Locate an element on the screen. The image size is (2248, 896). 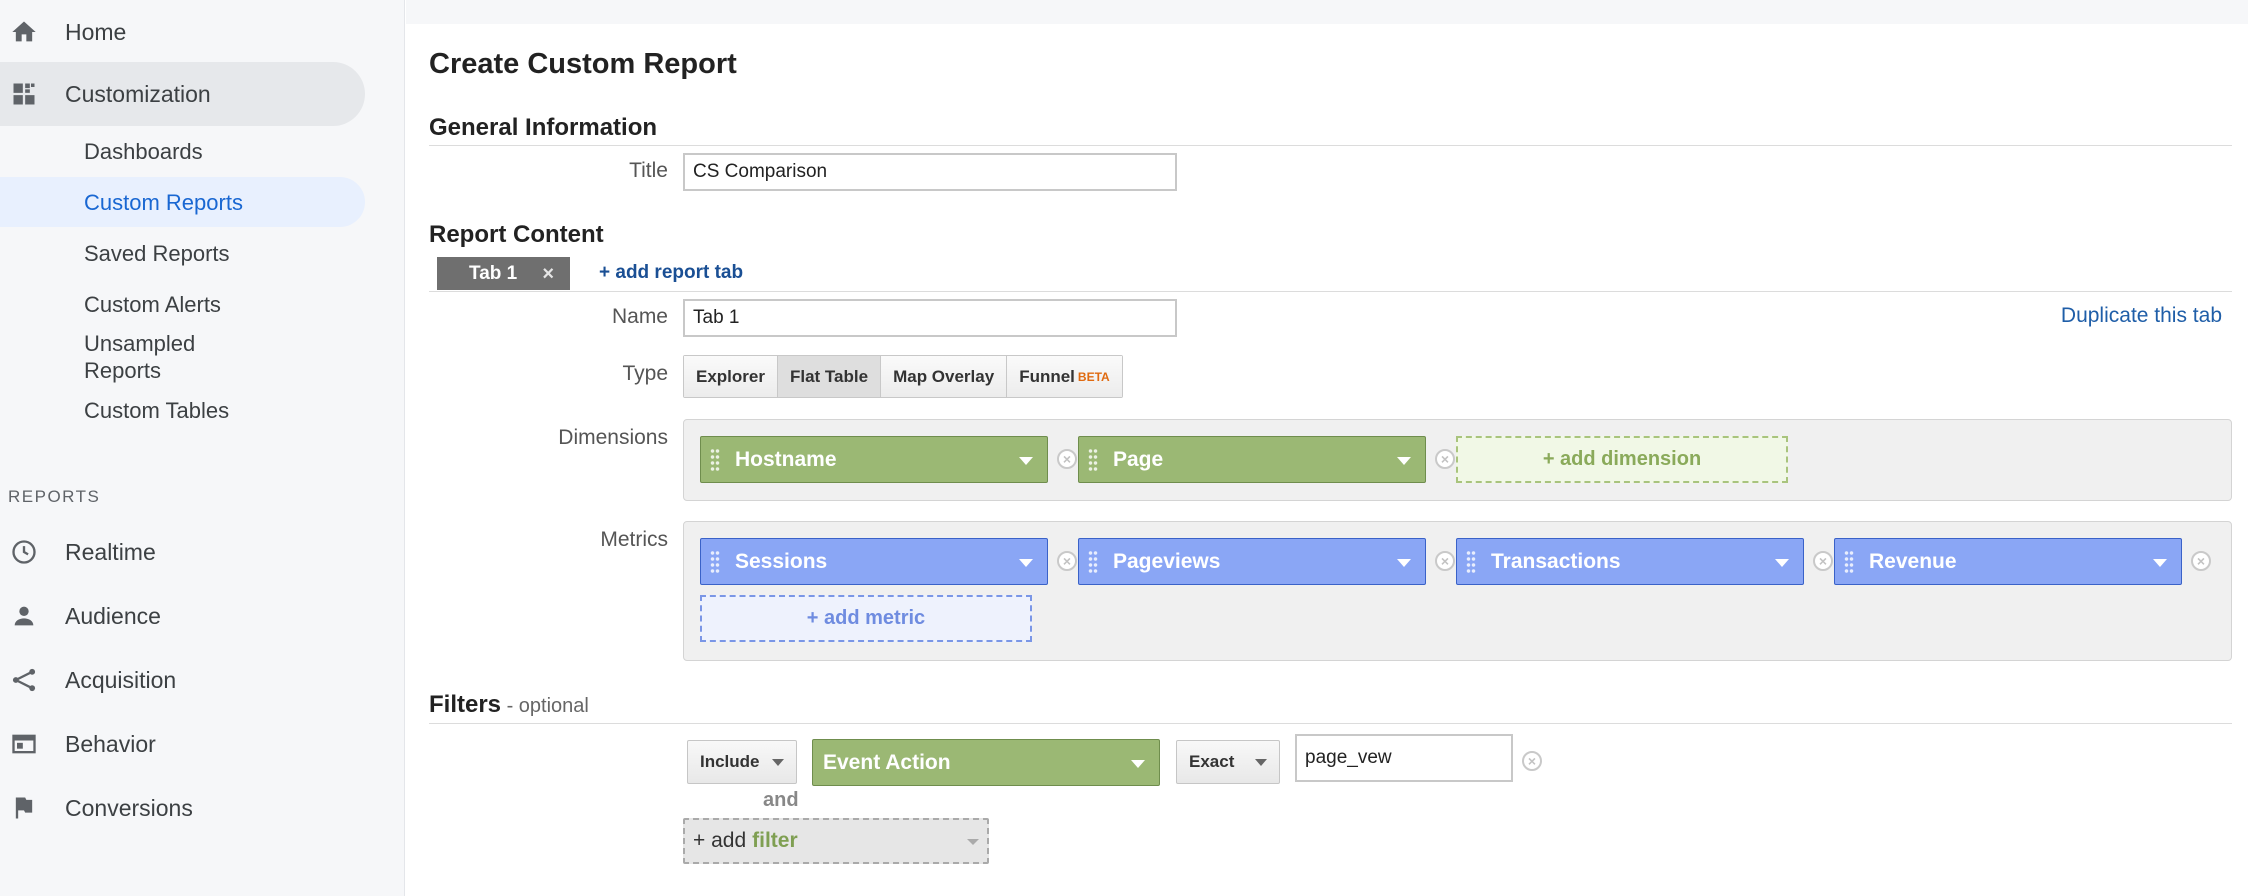
beta-badge: BETA is located at coordinates (1093, 376).